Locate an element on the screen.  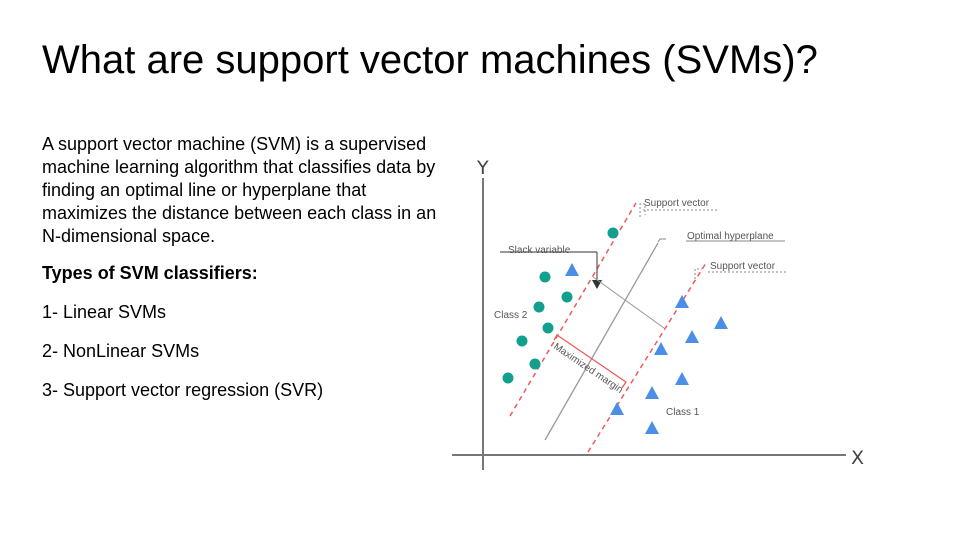
class-2-label: Class 2 is located at coordinates (511, 315).